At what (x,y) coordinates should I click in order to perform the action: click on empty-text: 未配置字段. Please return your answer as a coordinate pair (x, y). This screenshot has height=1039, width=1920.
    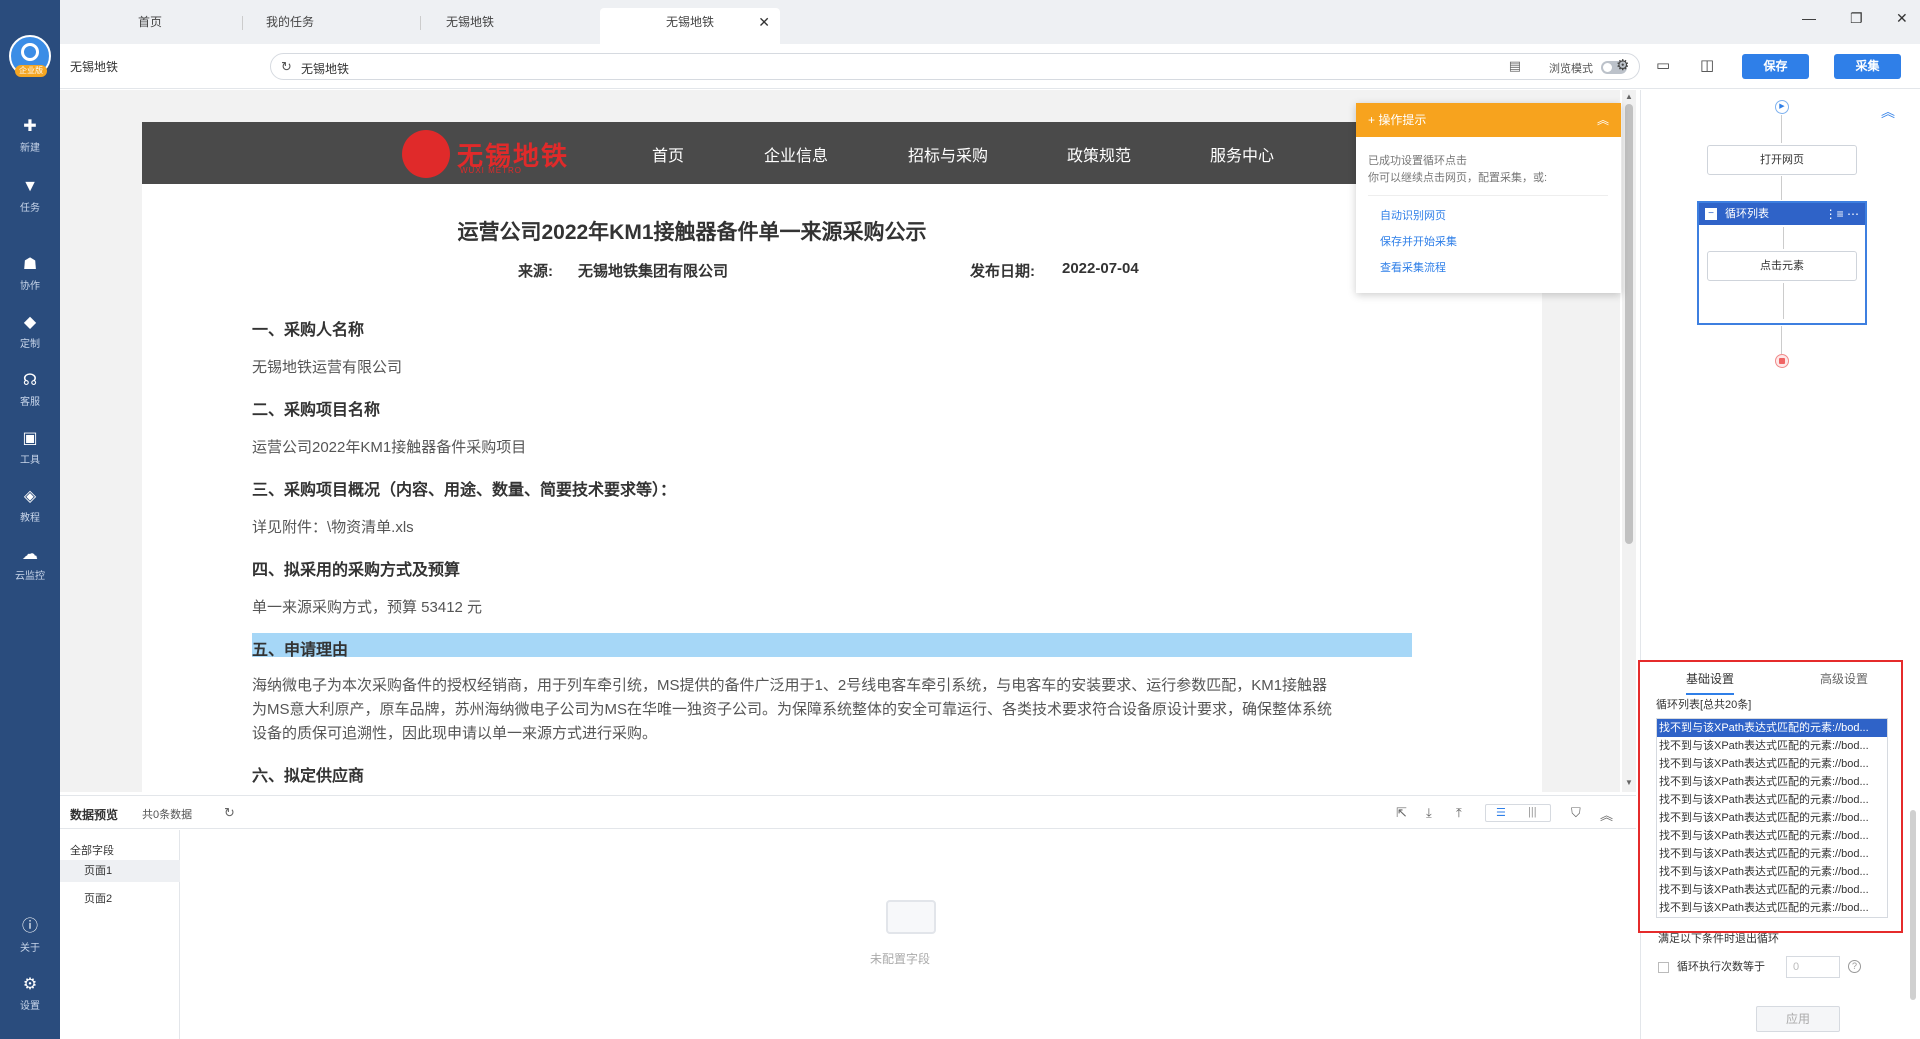
    Looking at the image, I should click on (900, 959).